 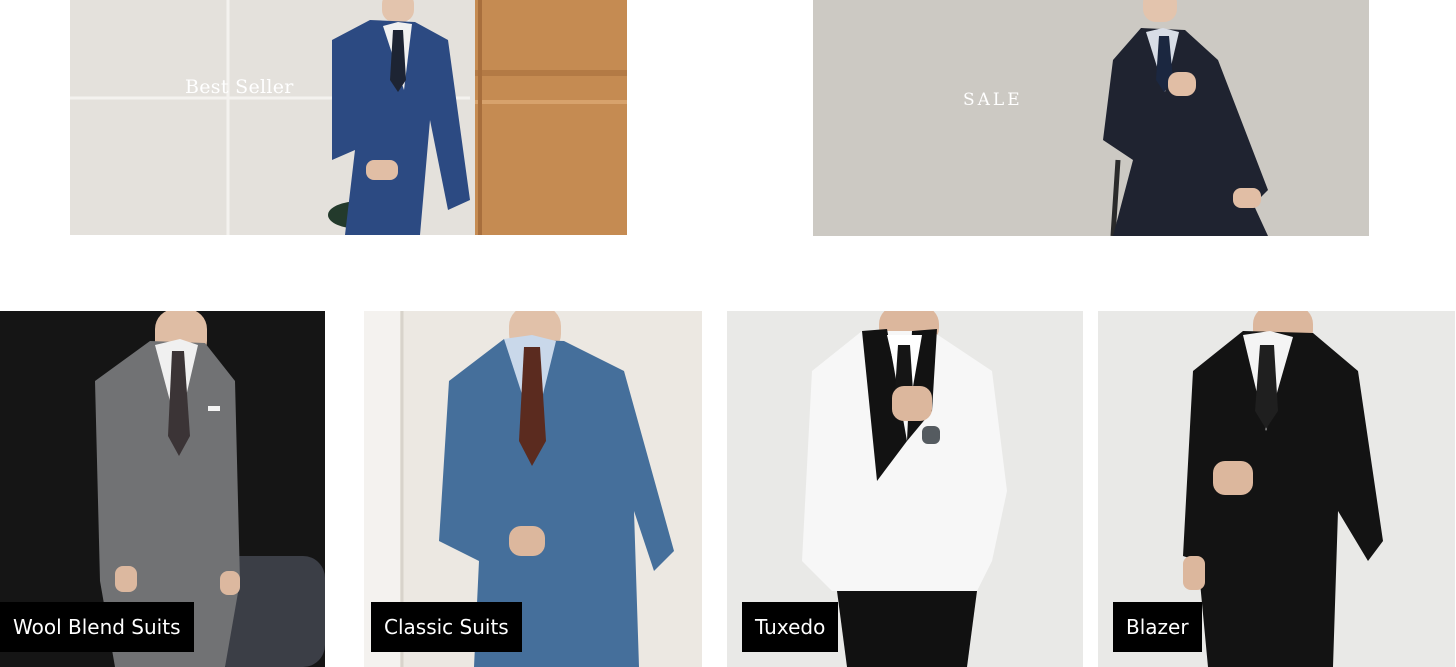 What do you see at coordinates (97, 627) in the screenshot?
I see `category-label: Wool Blend Suits` at bounding box center [97, 627].